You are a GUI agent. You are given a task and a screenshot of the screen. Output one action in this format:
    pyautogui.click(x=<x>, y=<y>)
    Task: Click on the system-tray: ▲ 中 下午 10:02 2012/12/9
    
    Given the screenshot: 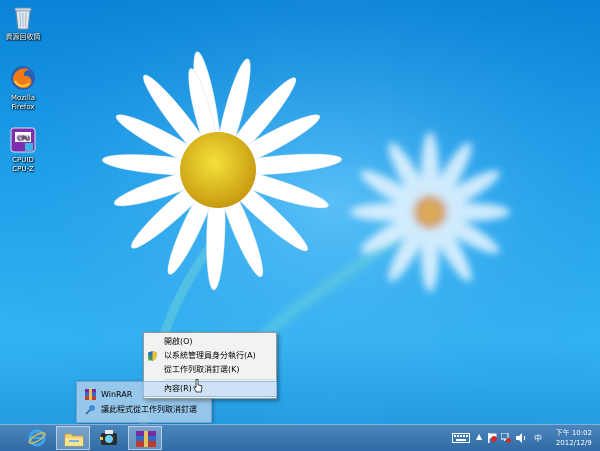 What is the action you would take?
    pyautogui.click(x=524, y=438)
    